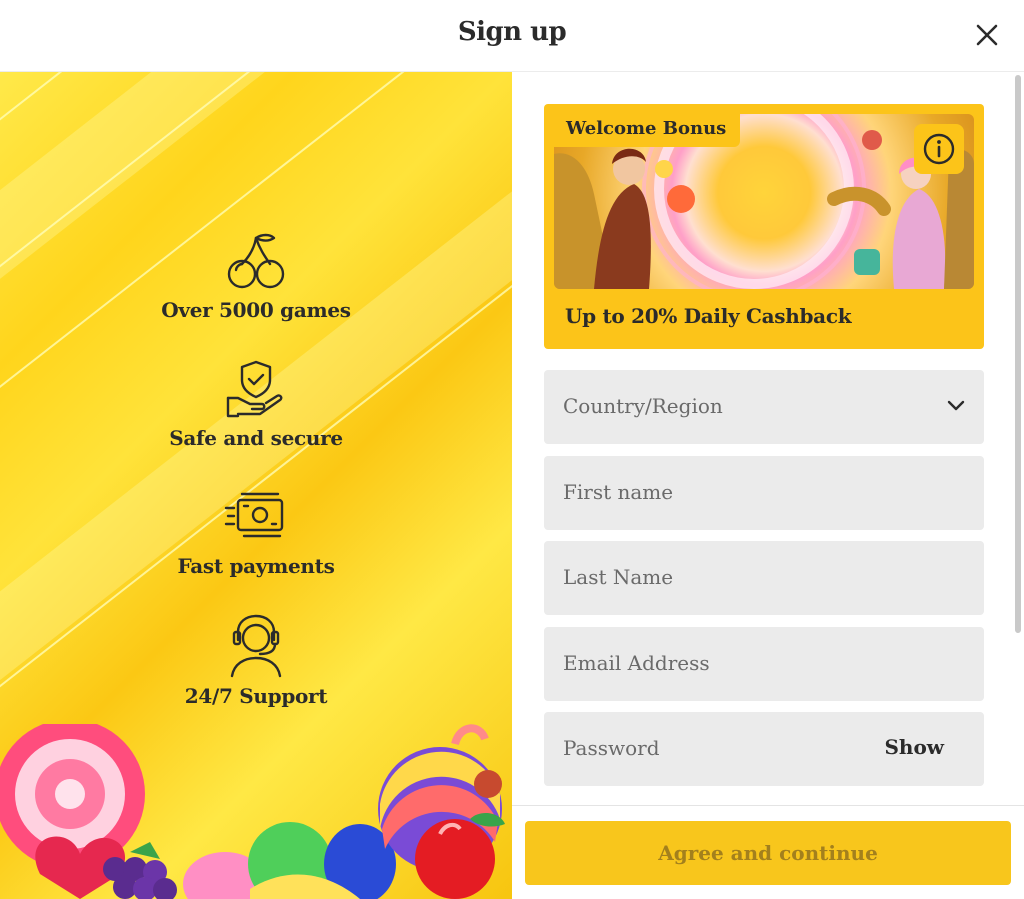 Image resolution: width=1024 pixels, height=899 pixels. Describe the element at coordinates (256, 696) in the screenshot. I see `feature-label: 24/7 Support` at that location.